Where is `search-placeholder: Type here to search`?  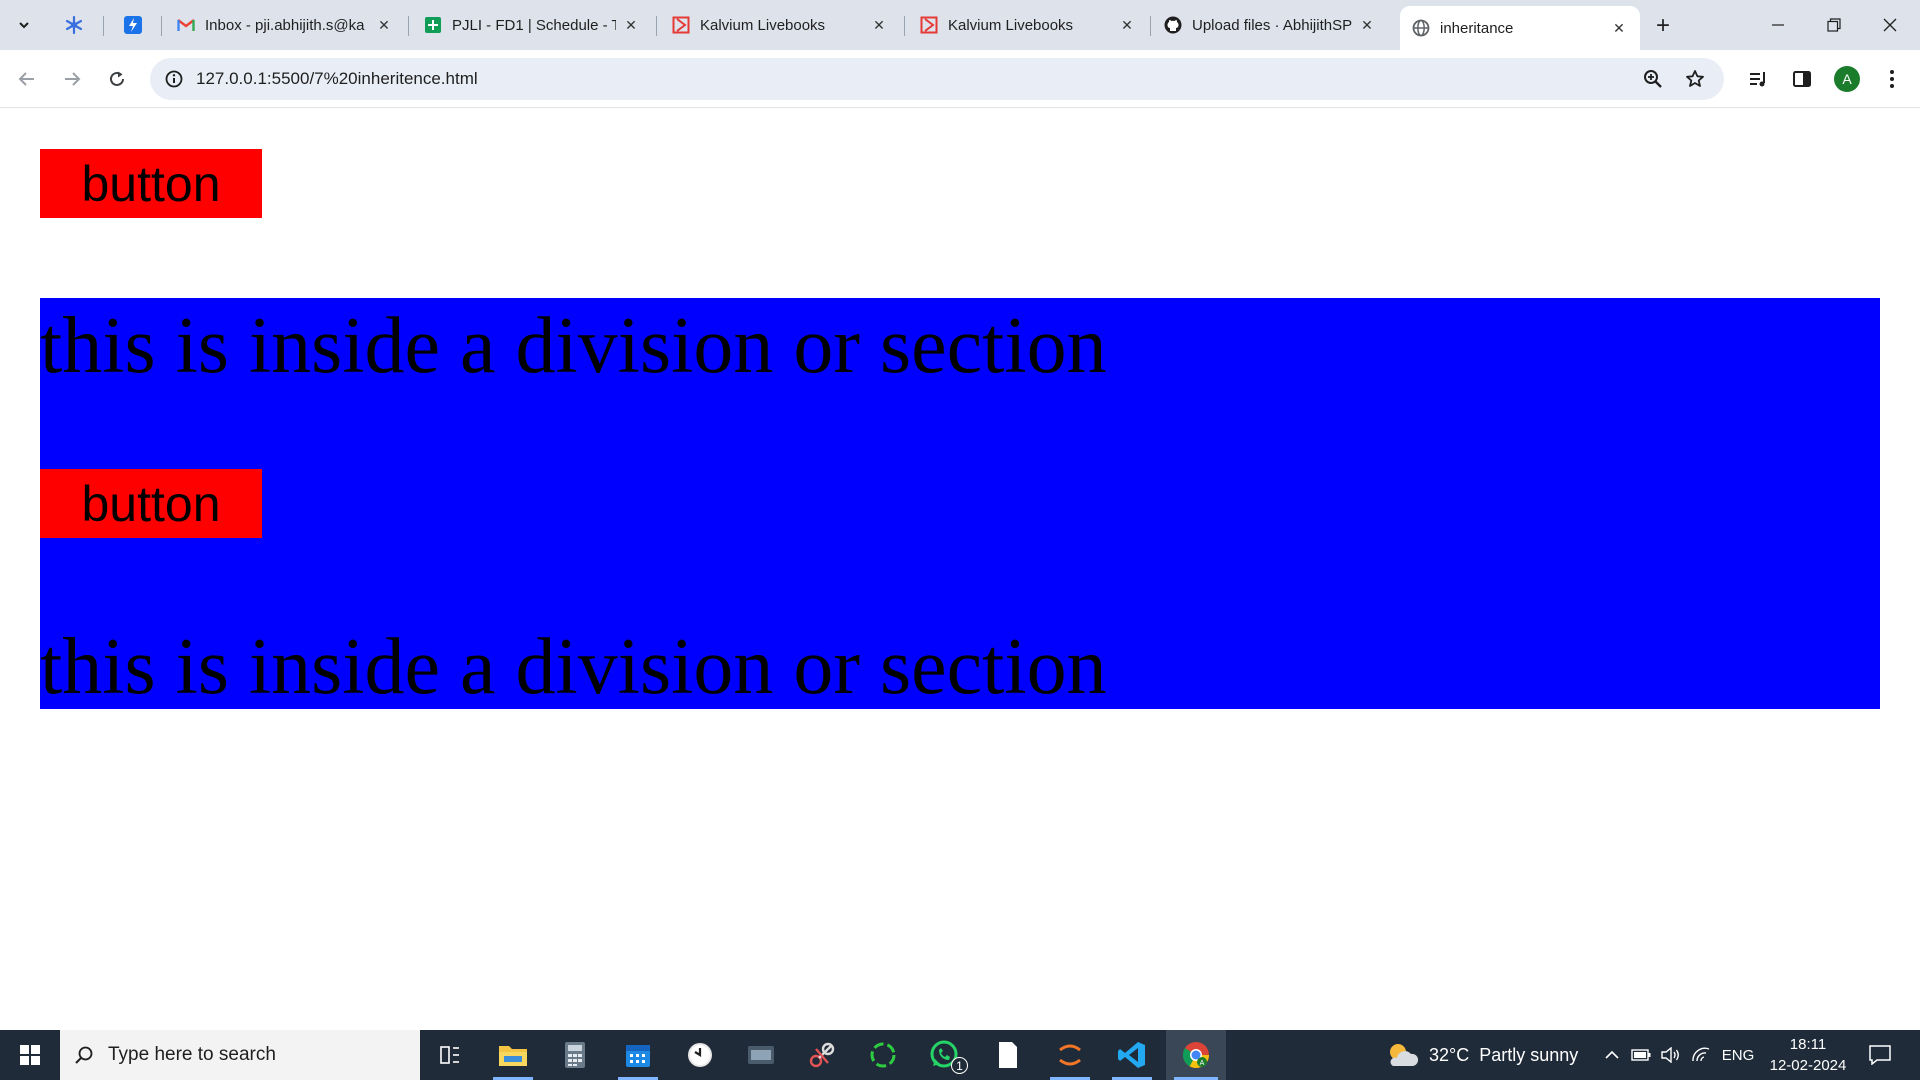
search-placeholder: Type here to search is located at coordinates (192, 1054).